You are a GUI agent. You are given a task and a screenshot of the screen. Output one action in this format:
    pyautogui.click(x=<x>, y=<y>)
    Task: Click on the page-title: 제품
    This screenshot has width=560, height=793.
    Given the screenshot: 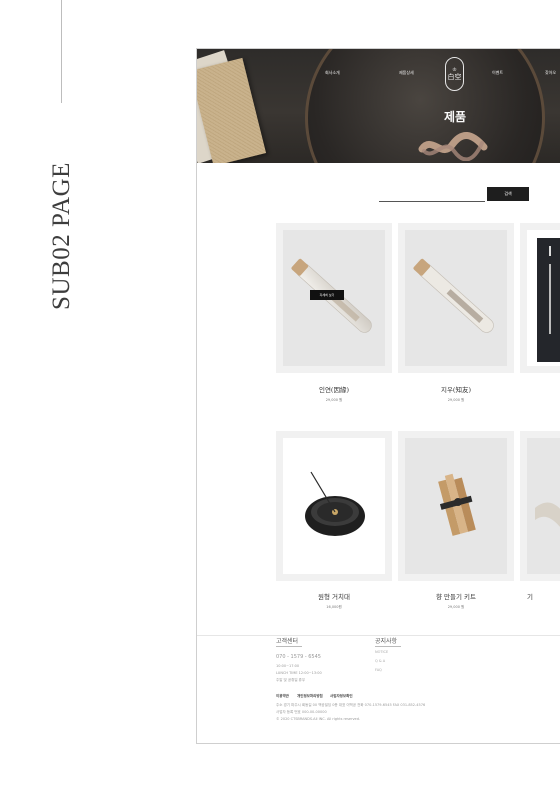 What is the action you would take?
    pyautogui.click(x=455, y=117)
    